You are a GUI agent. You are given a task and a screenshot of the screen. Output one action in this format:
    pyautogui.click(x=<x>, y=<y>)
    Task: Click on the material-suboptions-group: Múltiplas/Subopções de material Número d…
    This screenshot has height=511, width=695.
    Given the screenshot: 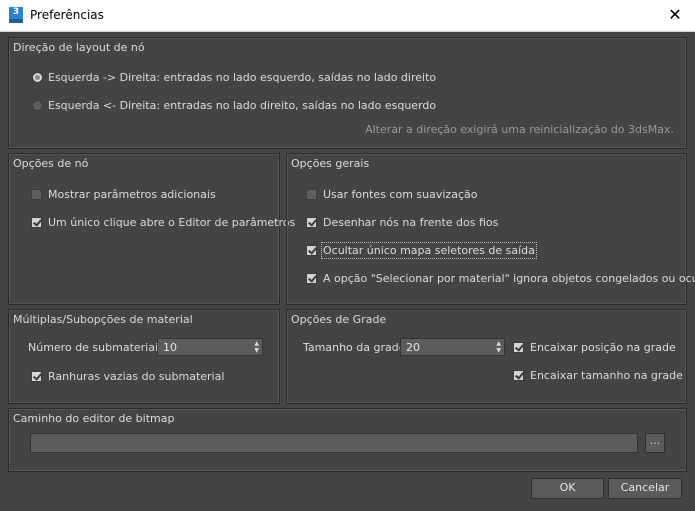 What is the action you would take?
    pyautogui.click(x=144, y=356)
    